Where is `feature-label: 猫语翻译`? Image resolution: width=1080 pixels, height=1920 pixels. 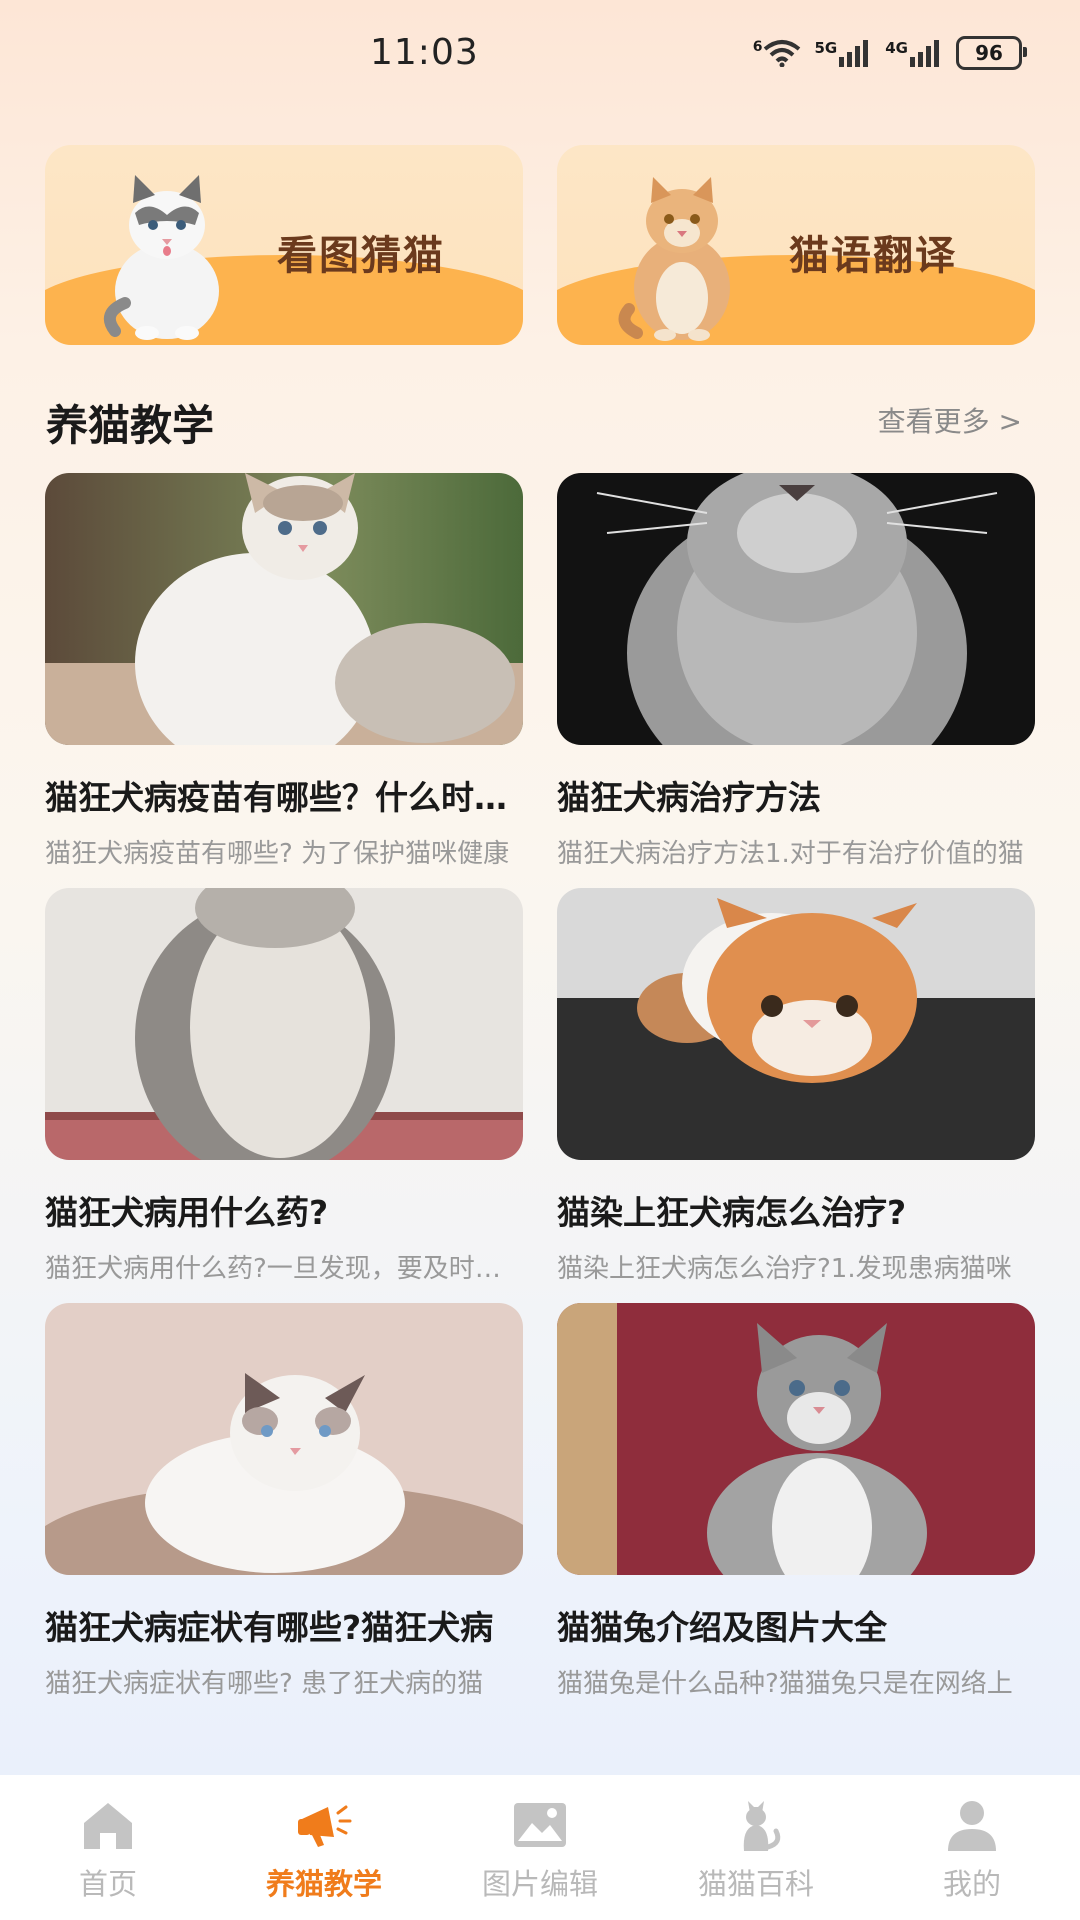
feature-label: 猫语翻译 is located at coordinates (873, 256).